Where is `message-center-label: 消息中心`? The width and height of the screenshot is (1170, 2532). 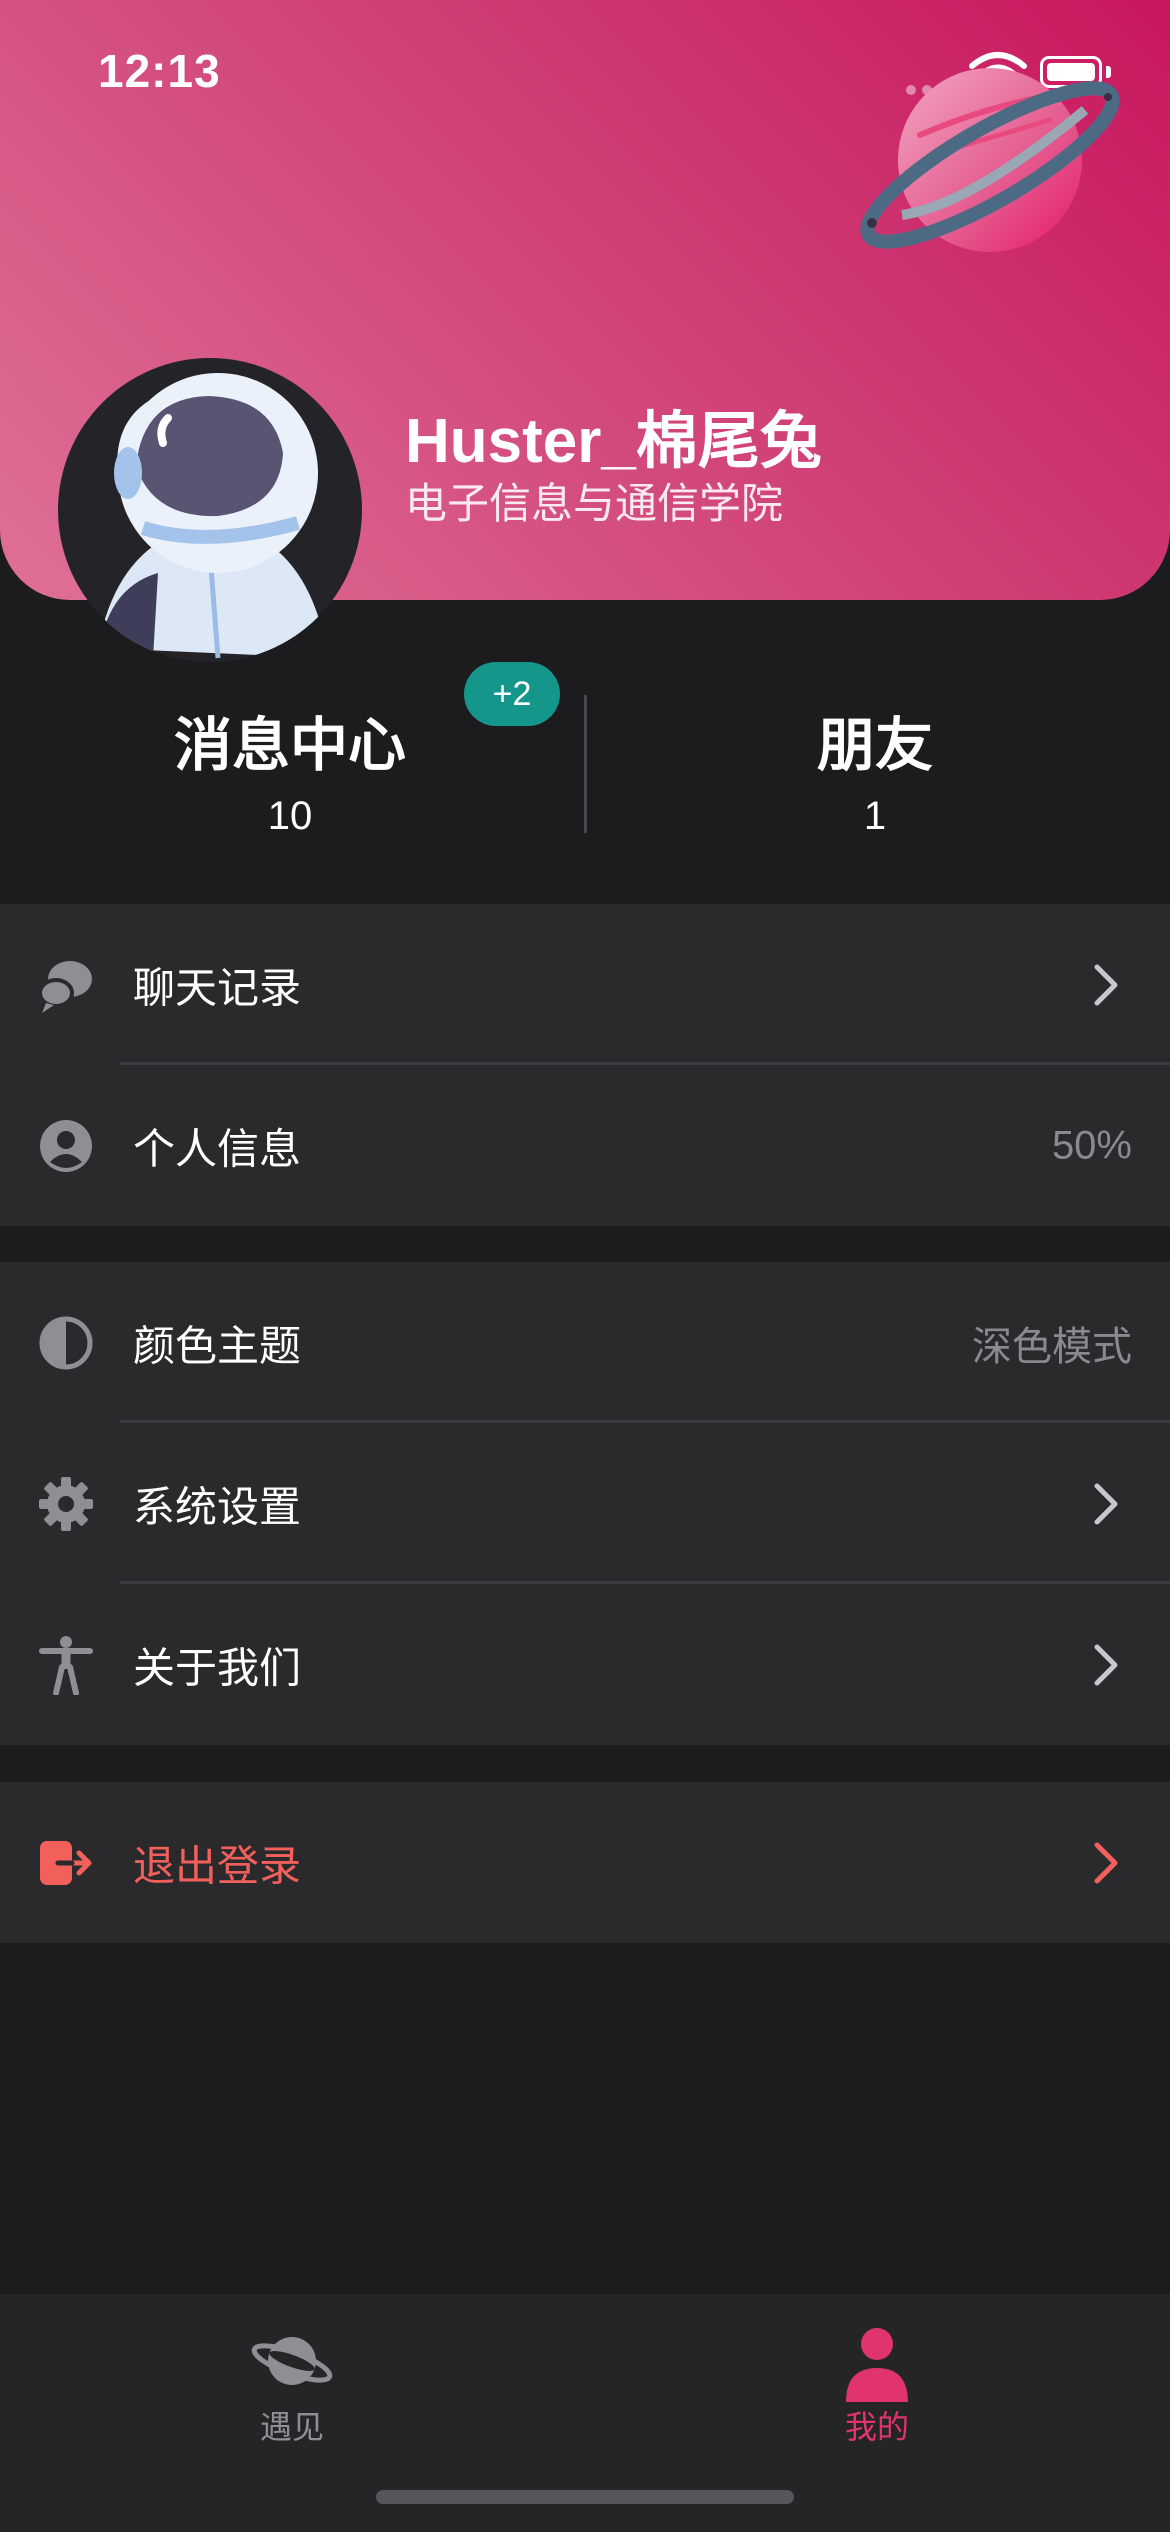
message-center-label: 消息中心 is located at coordinates (289, 745).